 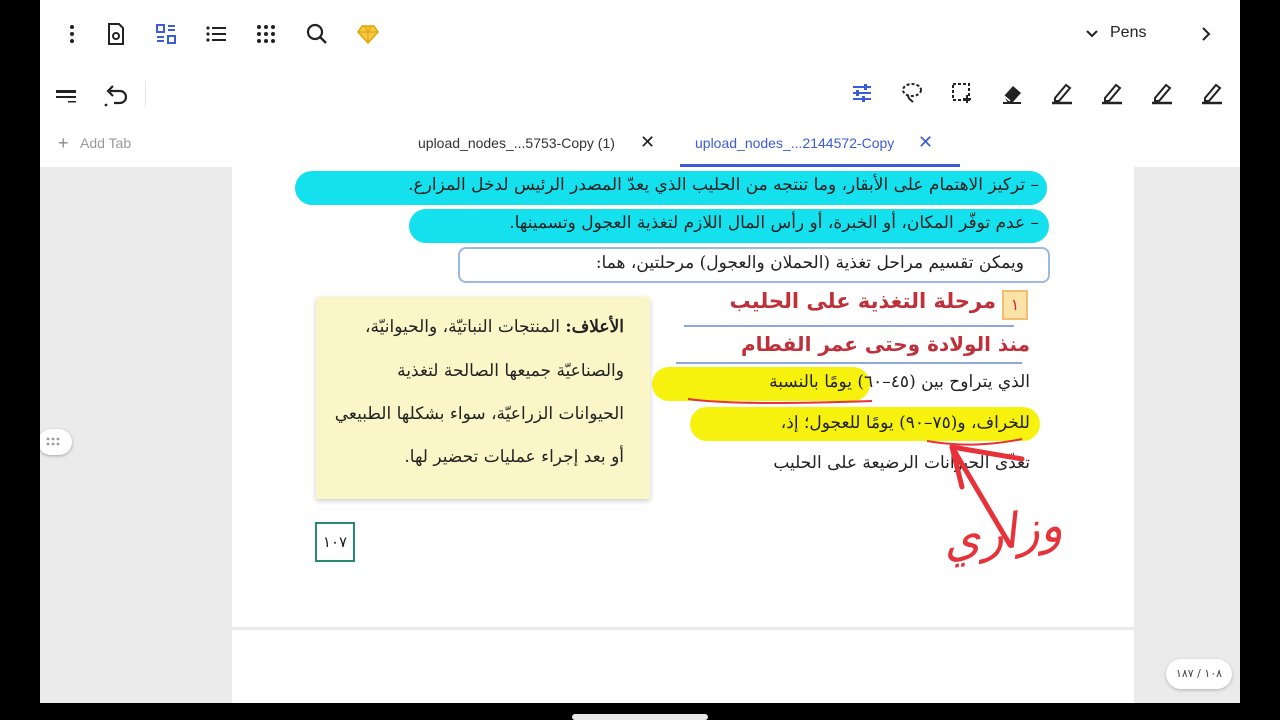 What do you see at coordinates (1162, 93) in the screenshot?
I see `pen-3-icon` at bounding box center [1162, 93].